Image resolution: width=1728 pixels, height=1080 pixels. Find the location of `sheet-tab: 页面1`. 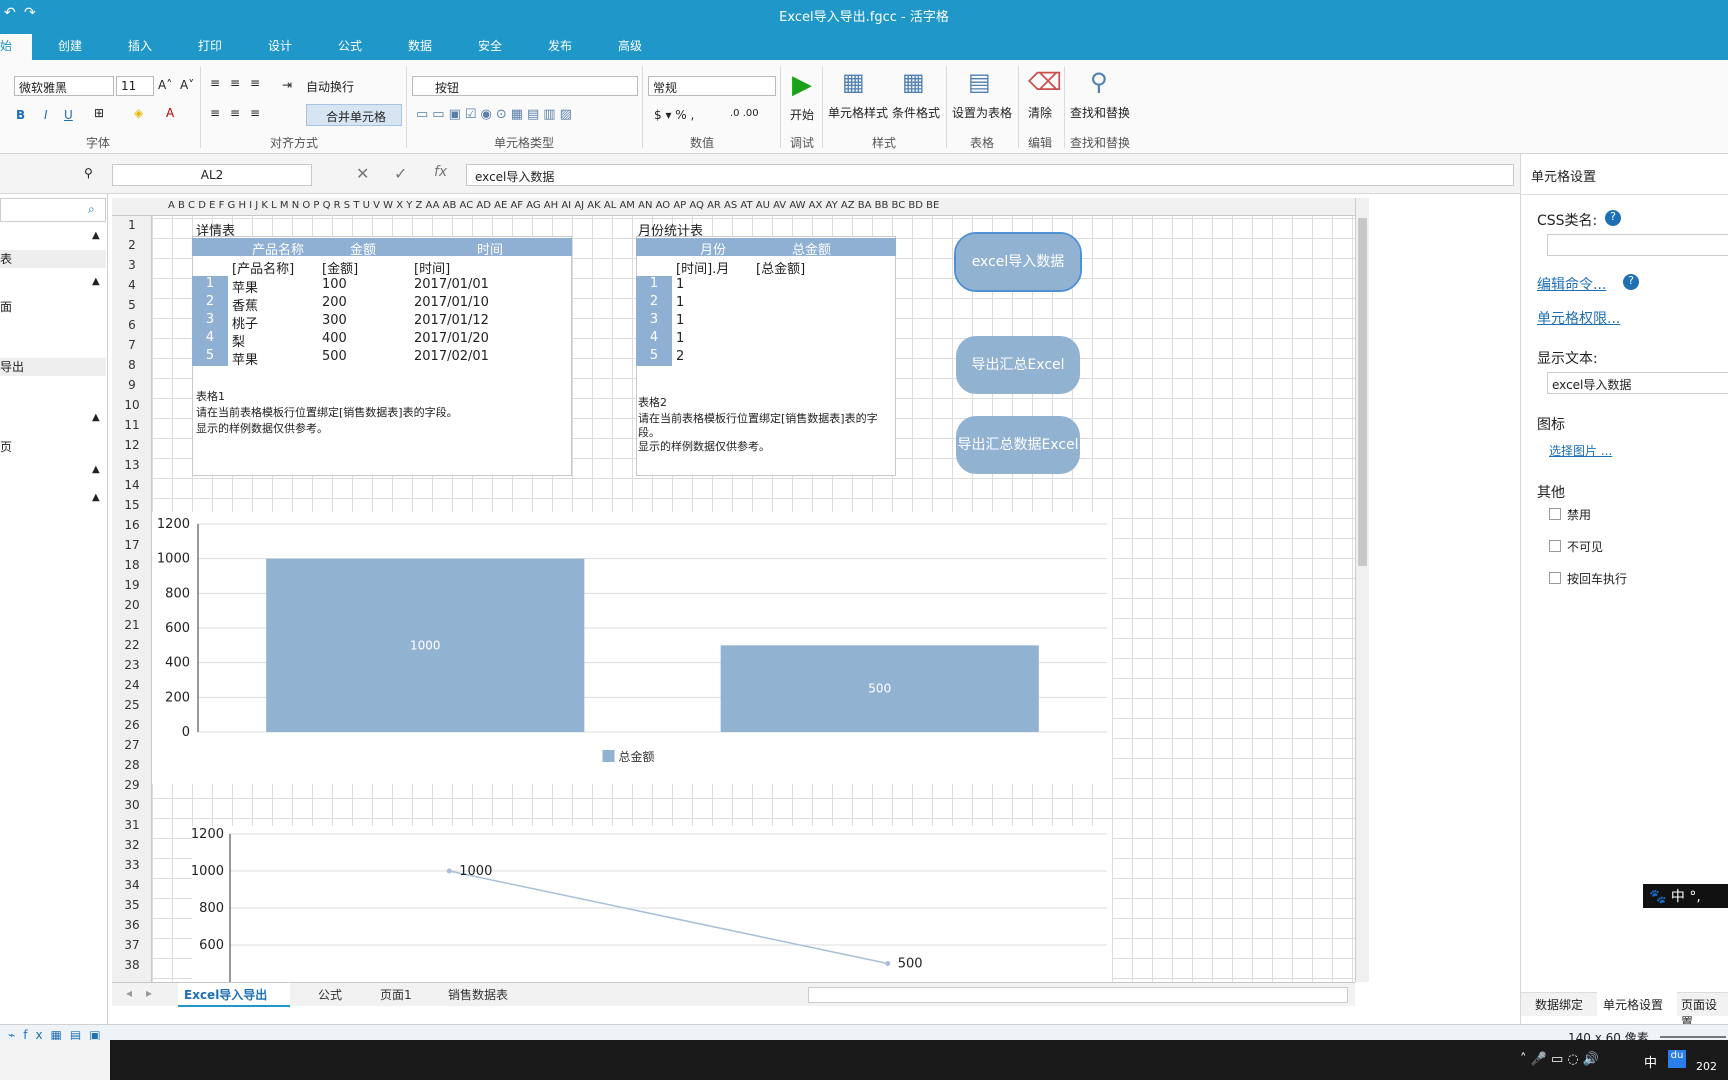

sheet-tab: 页面1 is located at coordinates (396, 994).